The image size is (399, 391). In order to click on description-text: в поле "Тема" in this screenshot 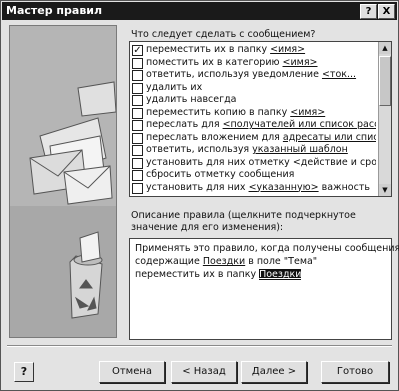, I will do `click(281, 261)`.